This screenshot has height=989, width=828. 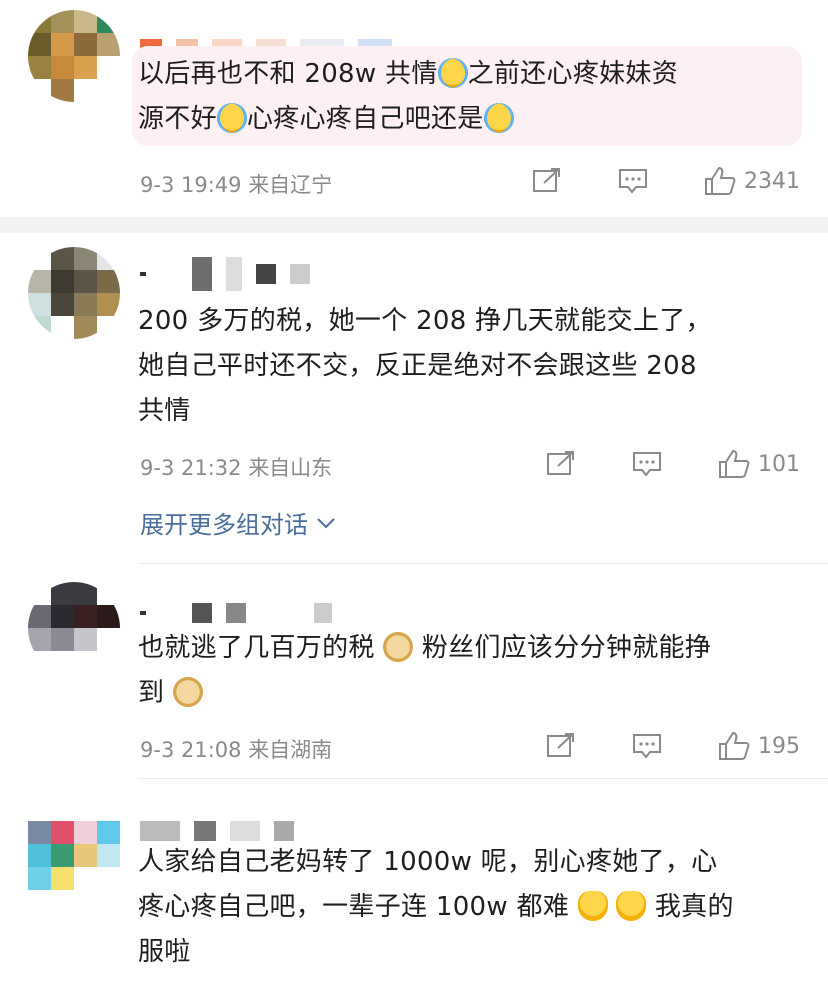 I want to click on chevron-down-icon, so click(x=326, y=522).